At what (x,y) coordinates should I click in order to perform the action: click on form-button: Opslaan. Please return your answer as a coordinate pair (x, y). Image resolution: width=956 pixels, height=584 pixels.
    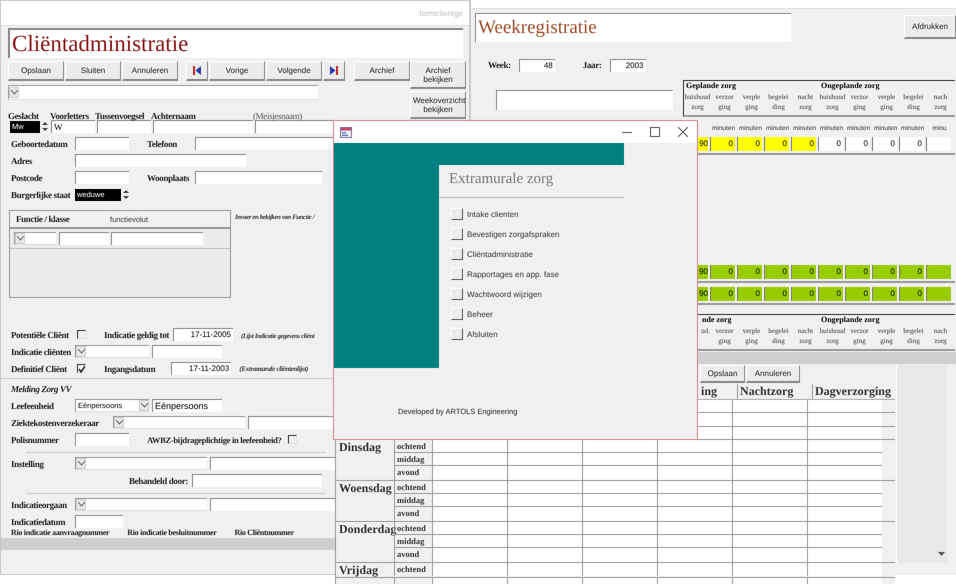
    Looking at the image, I should click on (722, 374).